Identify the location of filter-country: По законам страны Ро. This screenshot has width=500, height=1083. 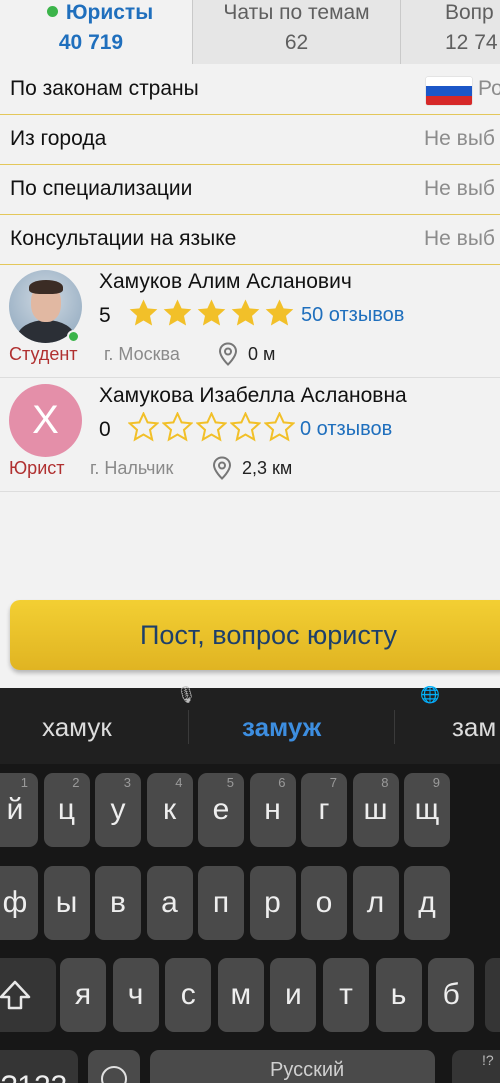
(250, 90).